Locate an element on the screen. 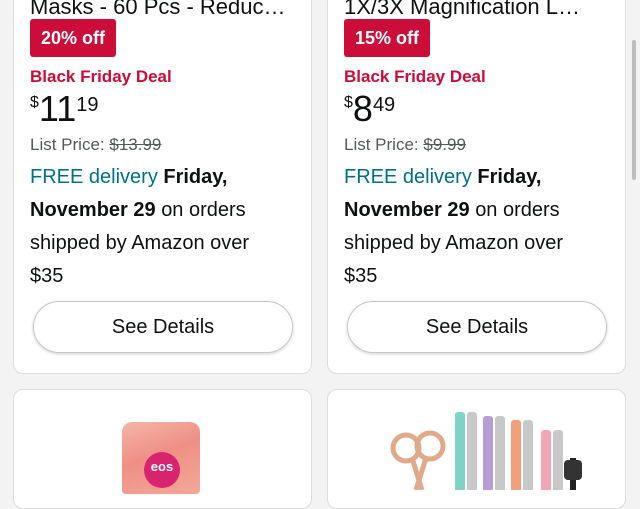  product-image is located at coordinates (476, 449).